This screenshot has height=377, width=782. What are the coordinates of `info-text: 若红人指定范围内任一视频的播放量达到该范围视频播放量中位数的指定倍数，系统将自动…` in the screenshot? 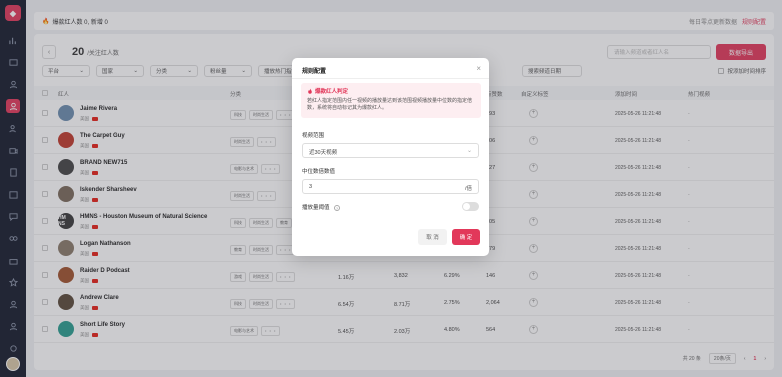 It's located at (390, 104).